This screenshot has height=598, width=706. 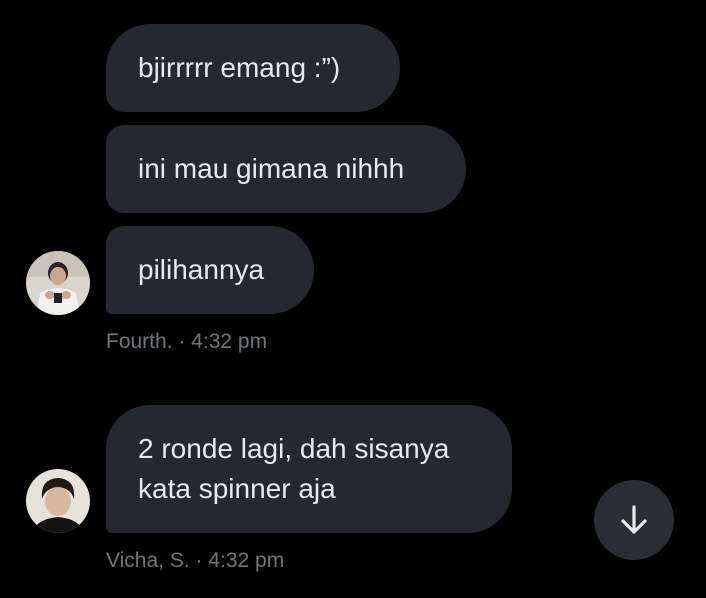 I want to click on message-line: 2 ronde lagi, dah sisanya, so click(x=294, y=448).